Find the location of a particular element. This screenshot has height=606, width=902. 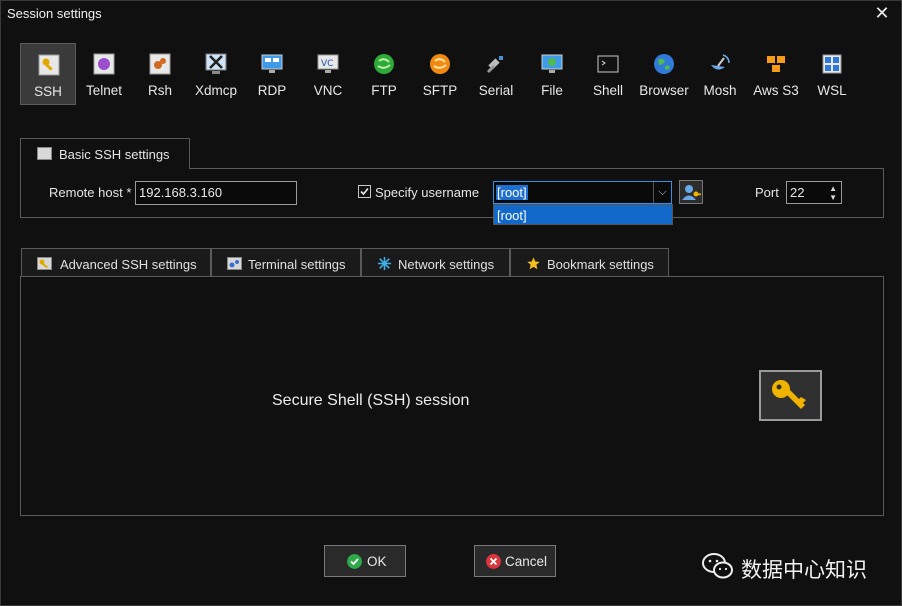

session-type-rsh: Rsh is located at coordinates (160, 74).